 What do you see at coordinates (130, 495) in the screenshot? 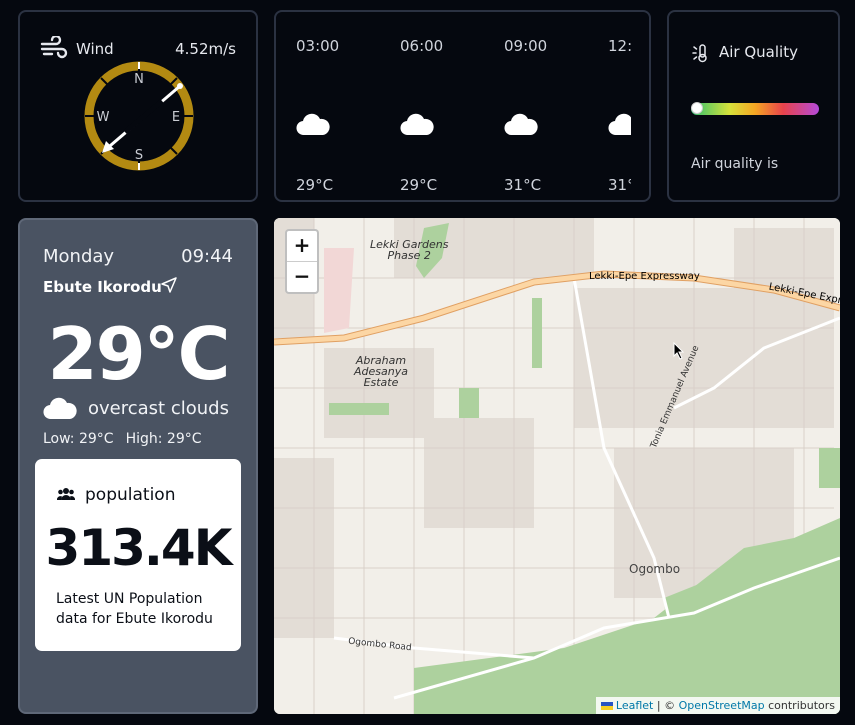
I see `population-label: population` at bounding box center [130, 495].